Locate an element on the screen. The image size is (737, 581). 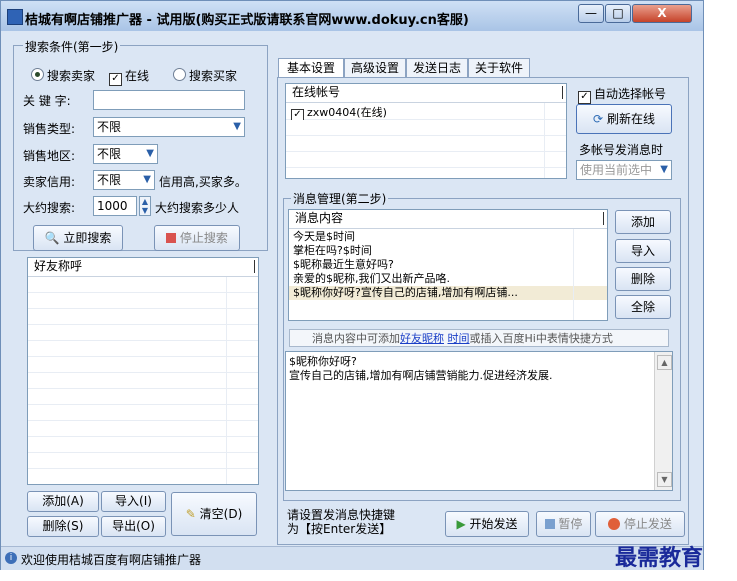
message-header-label: 消息内容 is located at coordinates (319, 218).